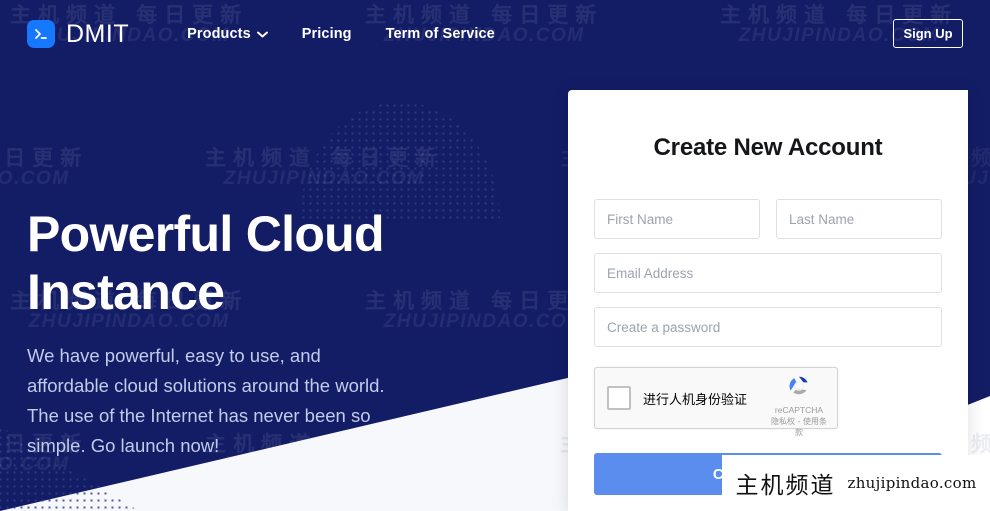 This screenshot has width=990, height=511. I want to click on nav-links: Products Pricing Term of Service, so click(341, 34).